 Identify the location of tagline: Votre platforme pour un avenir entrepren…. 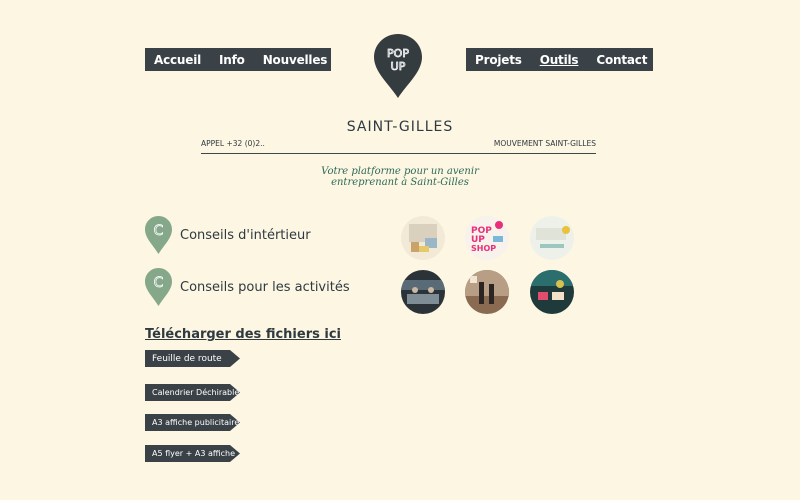
(400, 177).